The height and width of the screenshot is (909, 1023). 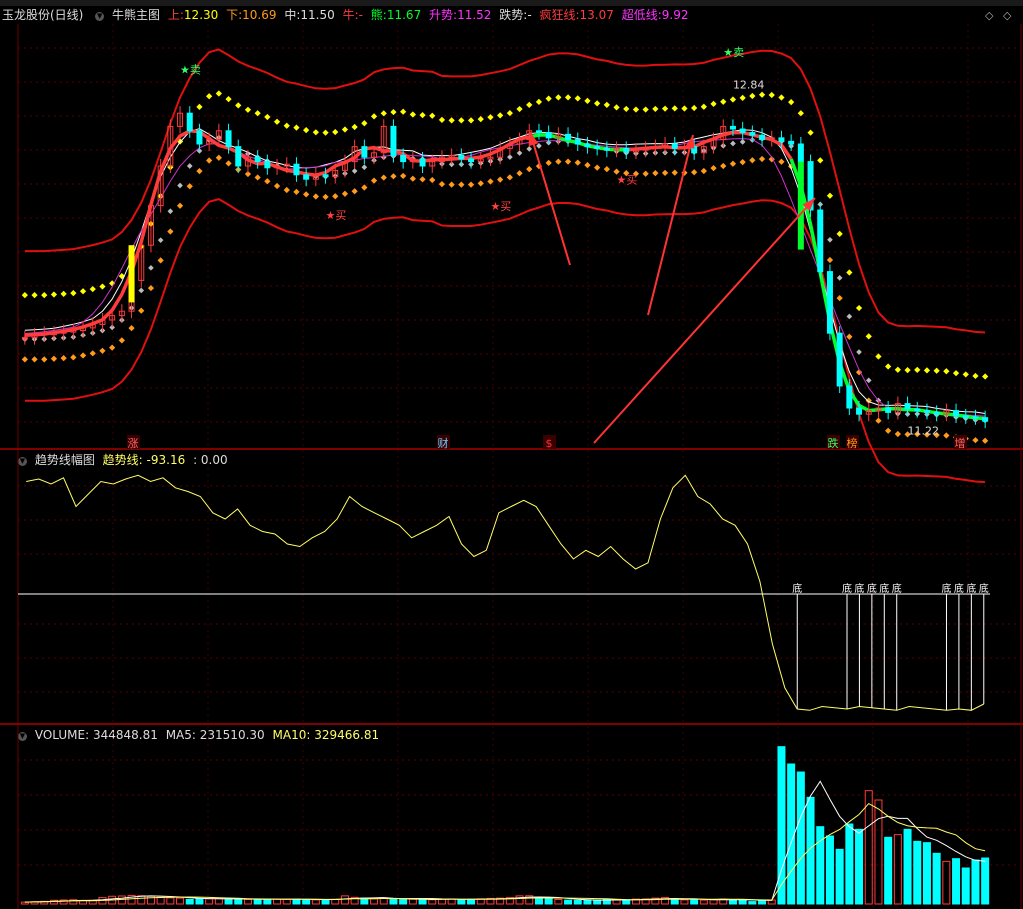 I want to click on volume-panel-menu-icon: ▼, so click(x=22, y=736).